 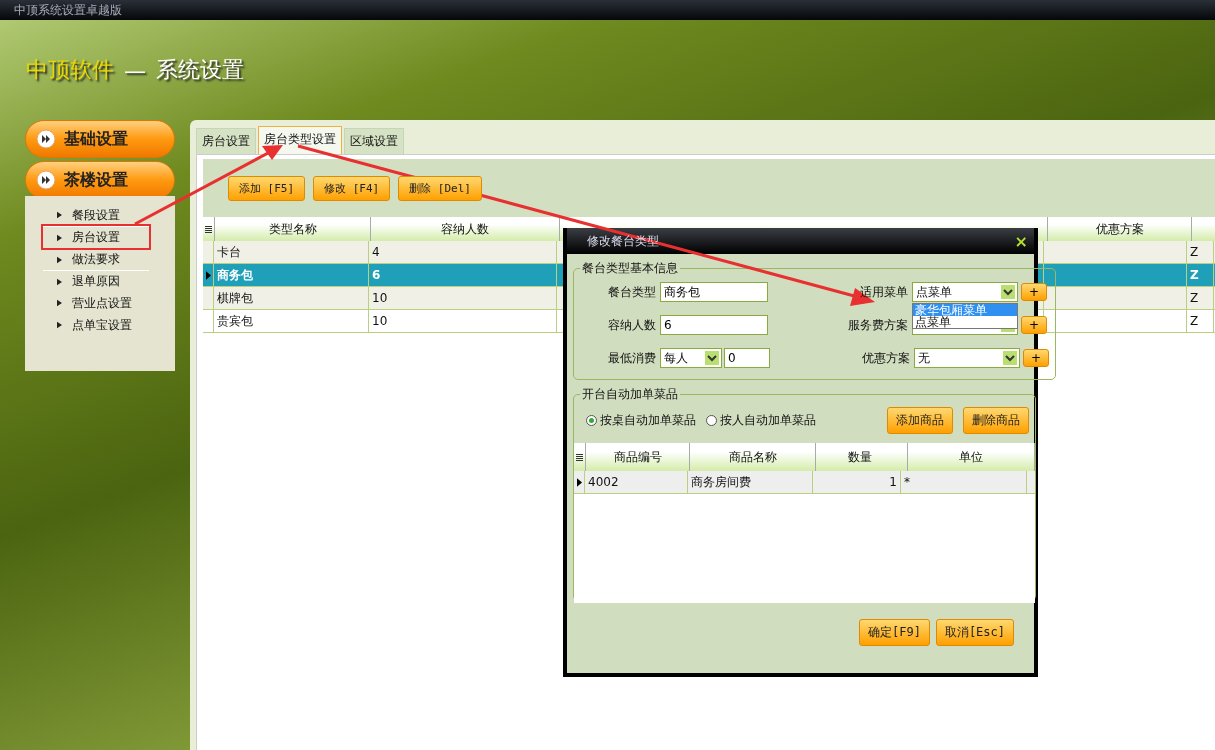 What do you see at coordinates (721, 482) in the screenshot?
I see `table-cell: 商务房间费` at bounding box center [721, 482].